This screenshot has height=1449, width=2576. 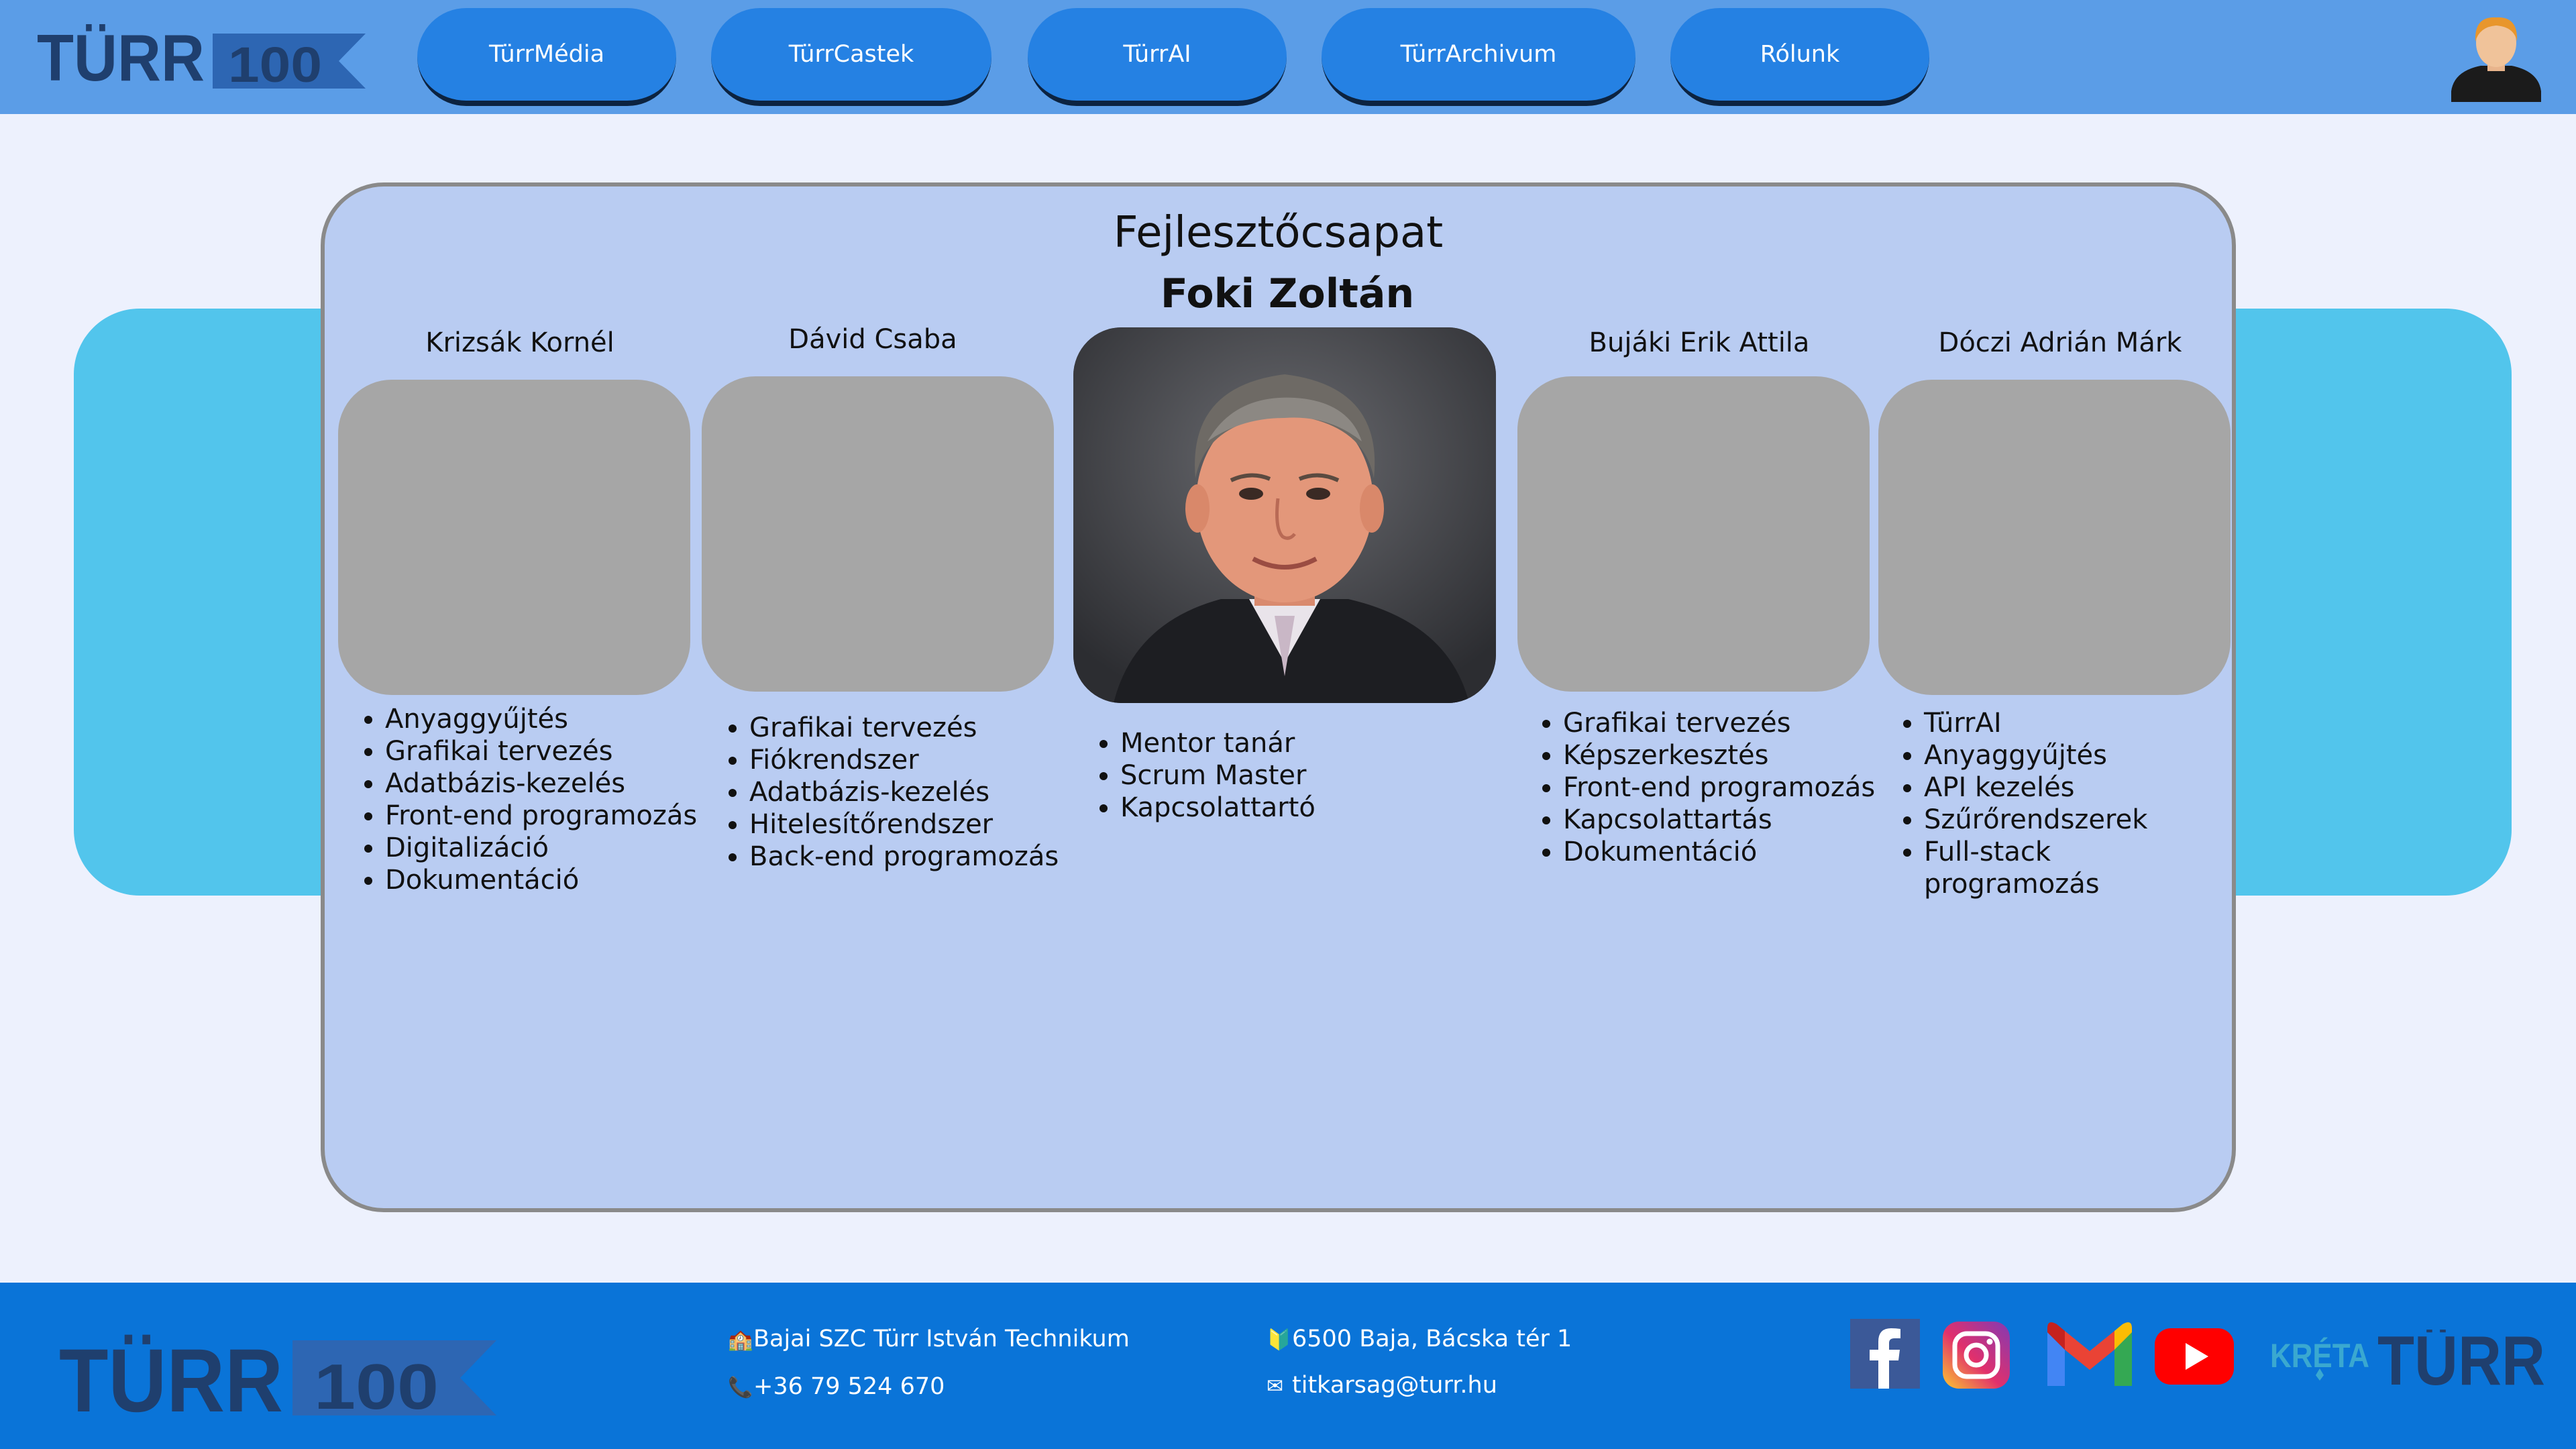 What do you see at coordinates (519, 342) in the screenshot?
I see `member-name-krizsak: Krizsák Kornél` at bounding box center [519, 342].